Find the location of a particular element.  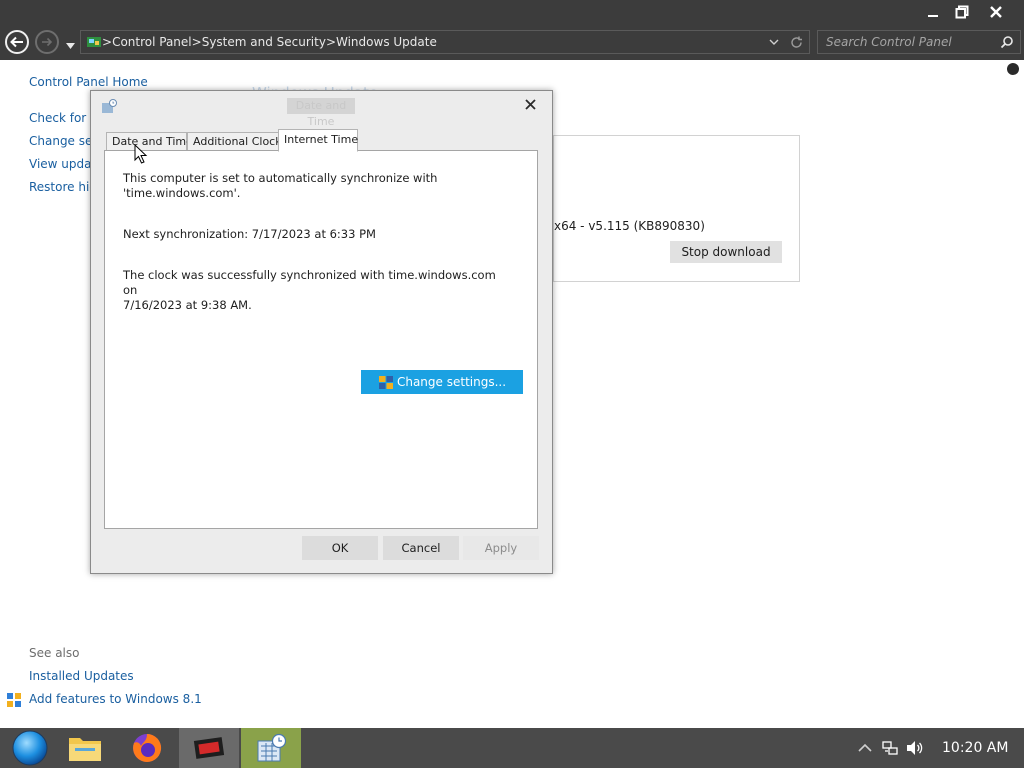

folder-icon is located at coordinates (85, 749).